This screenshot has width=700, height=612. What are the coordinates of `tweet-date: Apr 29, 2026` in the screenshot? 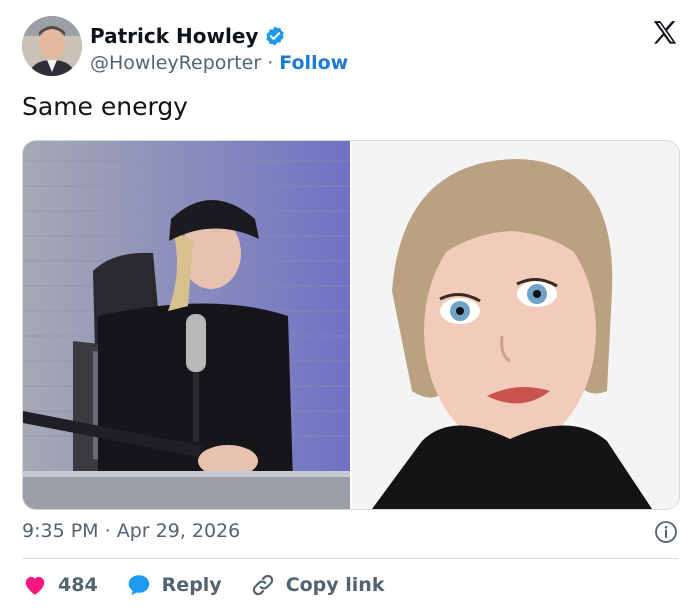 It's located at (178, 531).